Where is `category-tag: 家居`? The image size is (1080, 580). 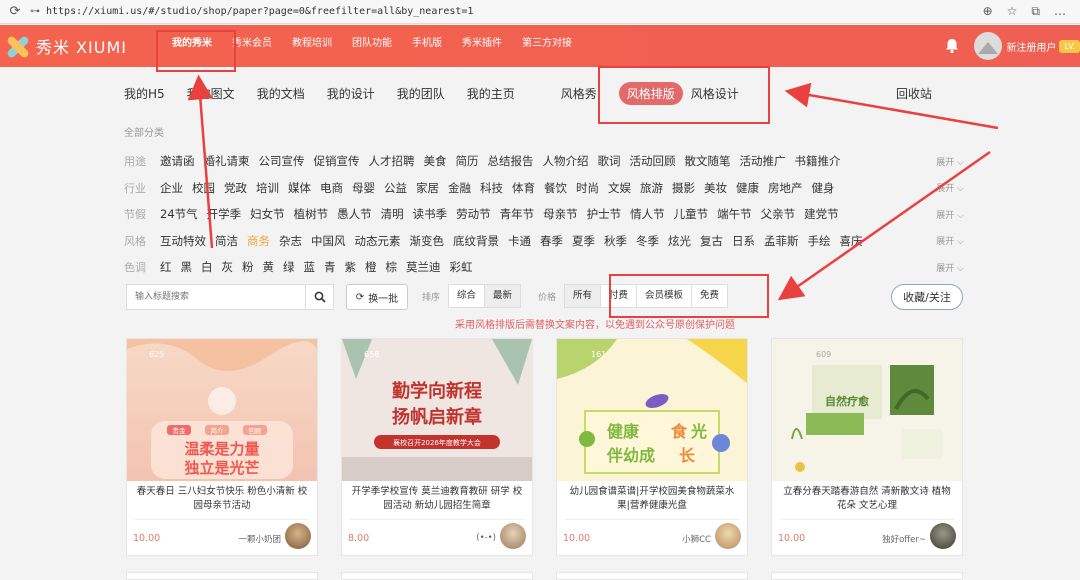
category-tag: 家居 is located at coordinates (427, 188).